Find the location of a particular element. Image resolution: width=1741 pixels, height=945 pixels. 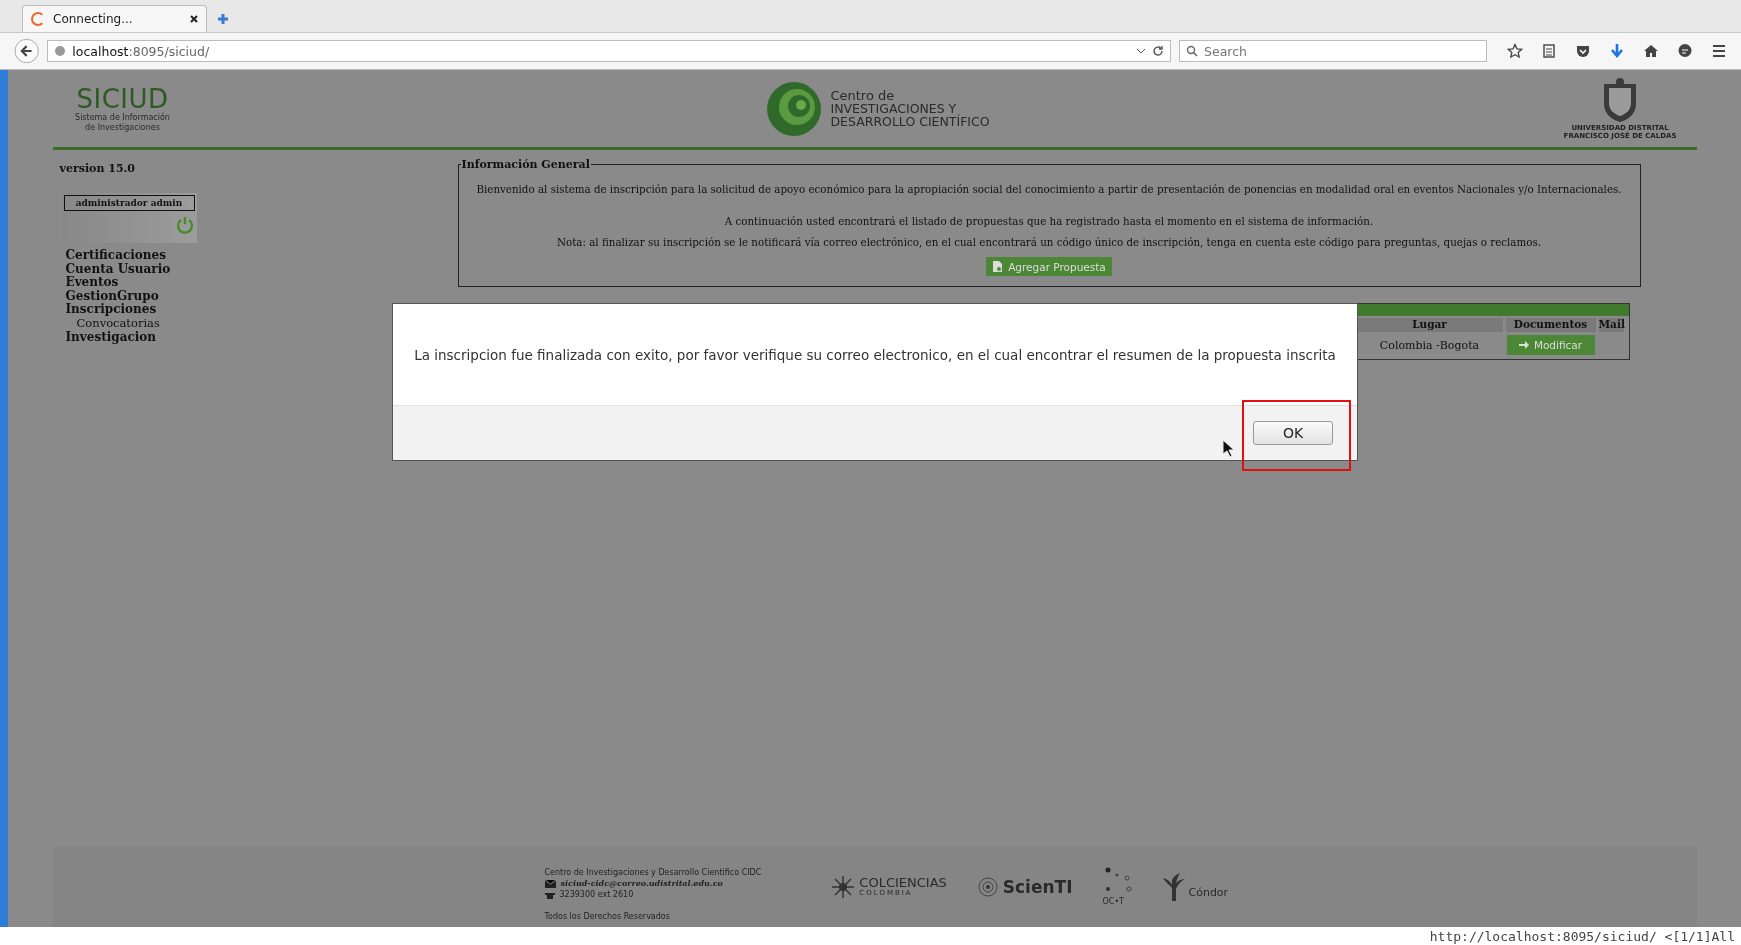

footer-email: siciud-cidc@correo.udistrital.edu.co is located at coordinates (641, 883).